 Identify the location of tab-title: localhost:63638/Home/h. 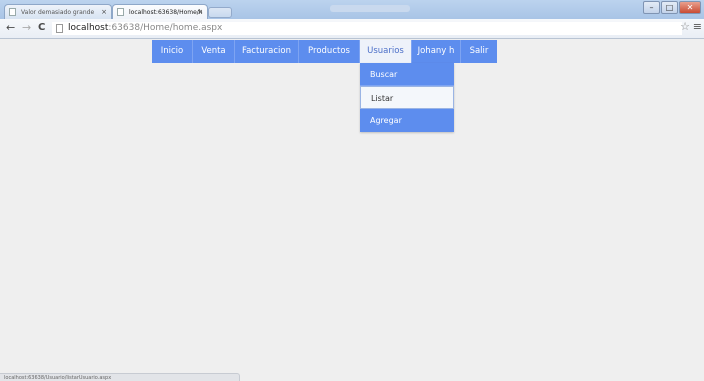
(166, 12).